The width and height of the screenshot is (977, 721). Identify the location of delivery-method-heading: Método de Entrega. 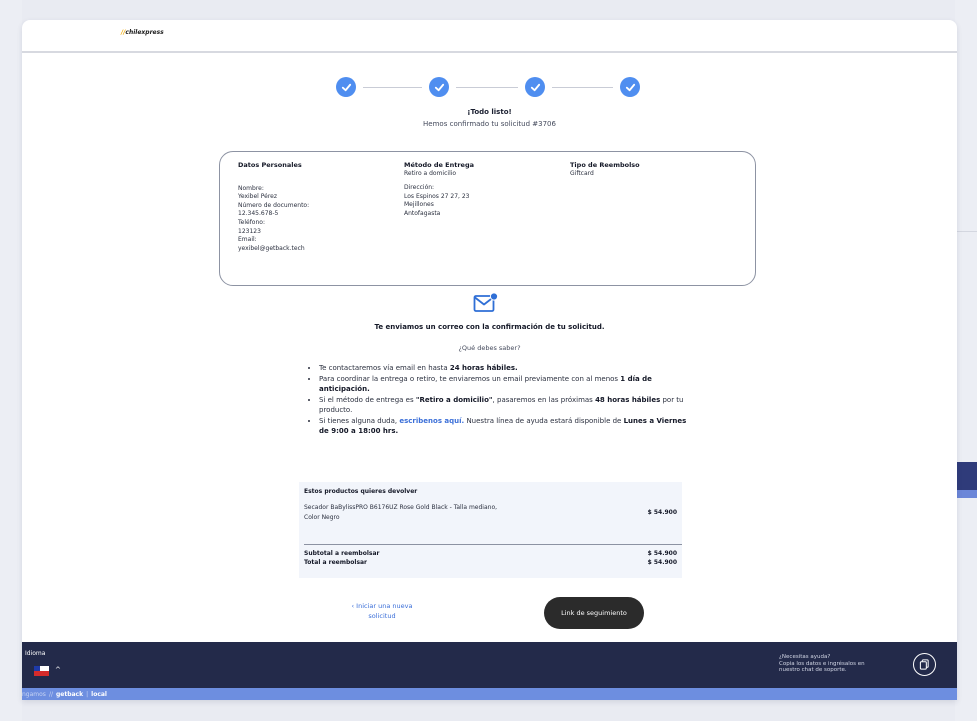
(439, 165).